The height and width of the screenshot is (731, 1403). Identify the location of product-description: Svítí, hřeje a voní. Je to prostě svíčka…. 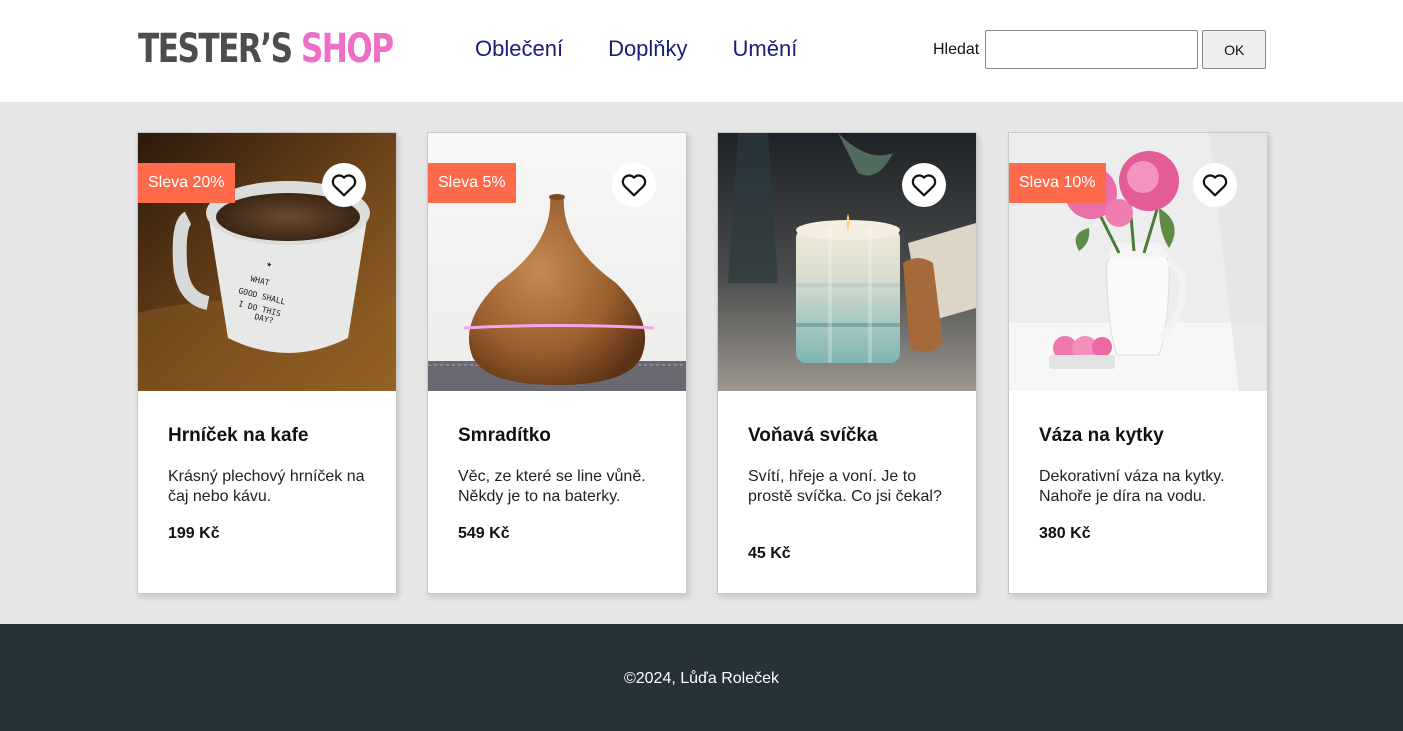
(845, 486).